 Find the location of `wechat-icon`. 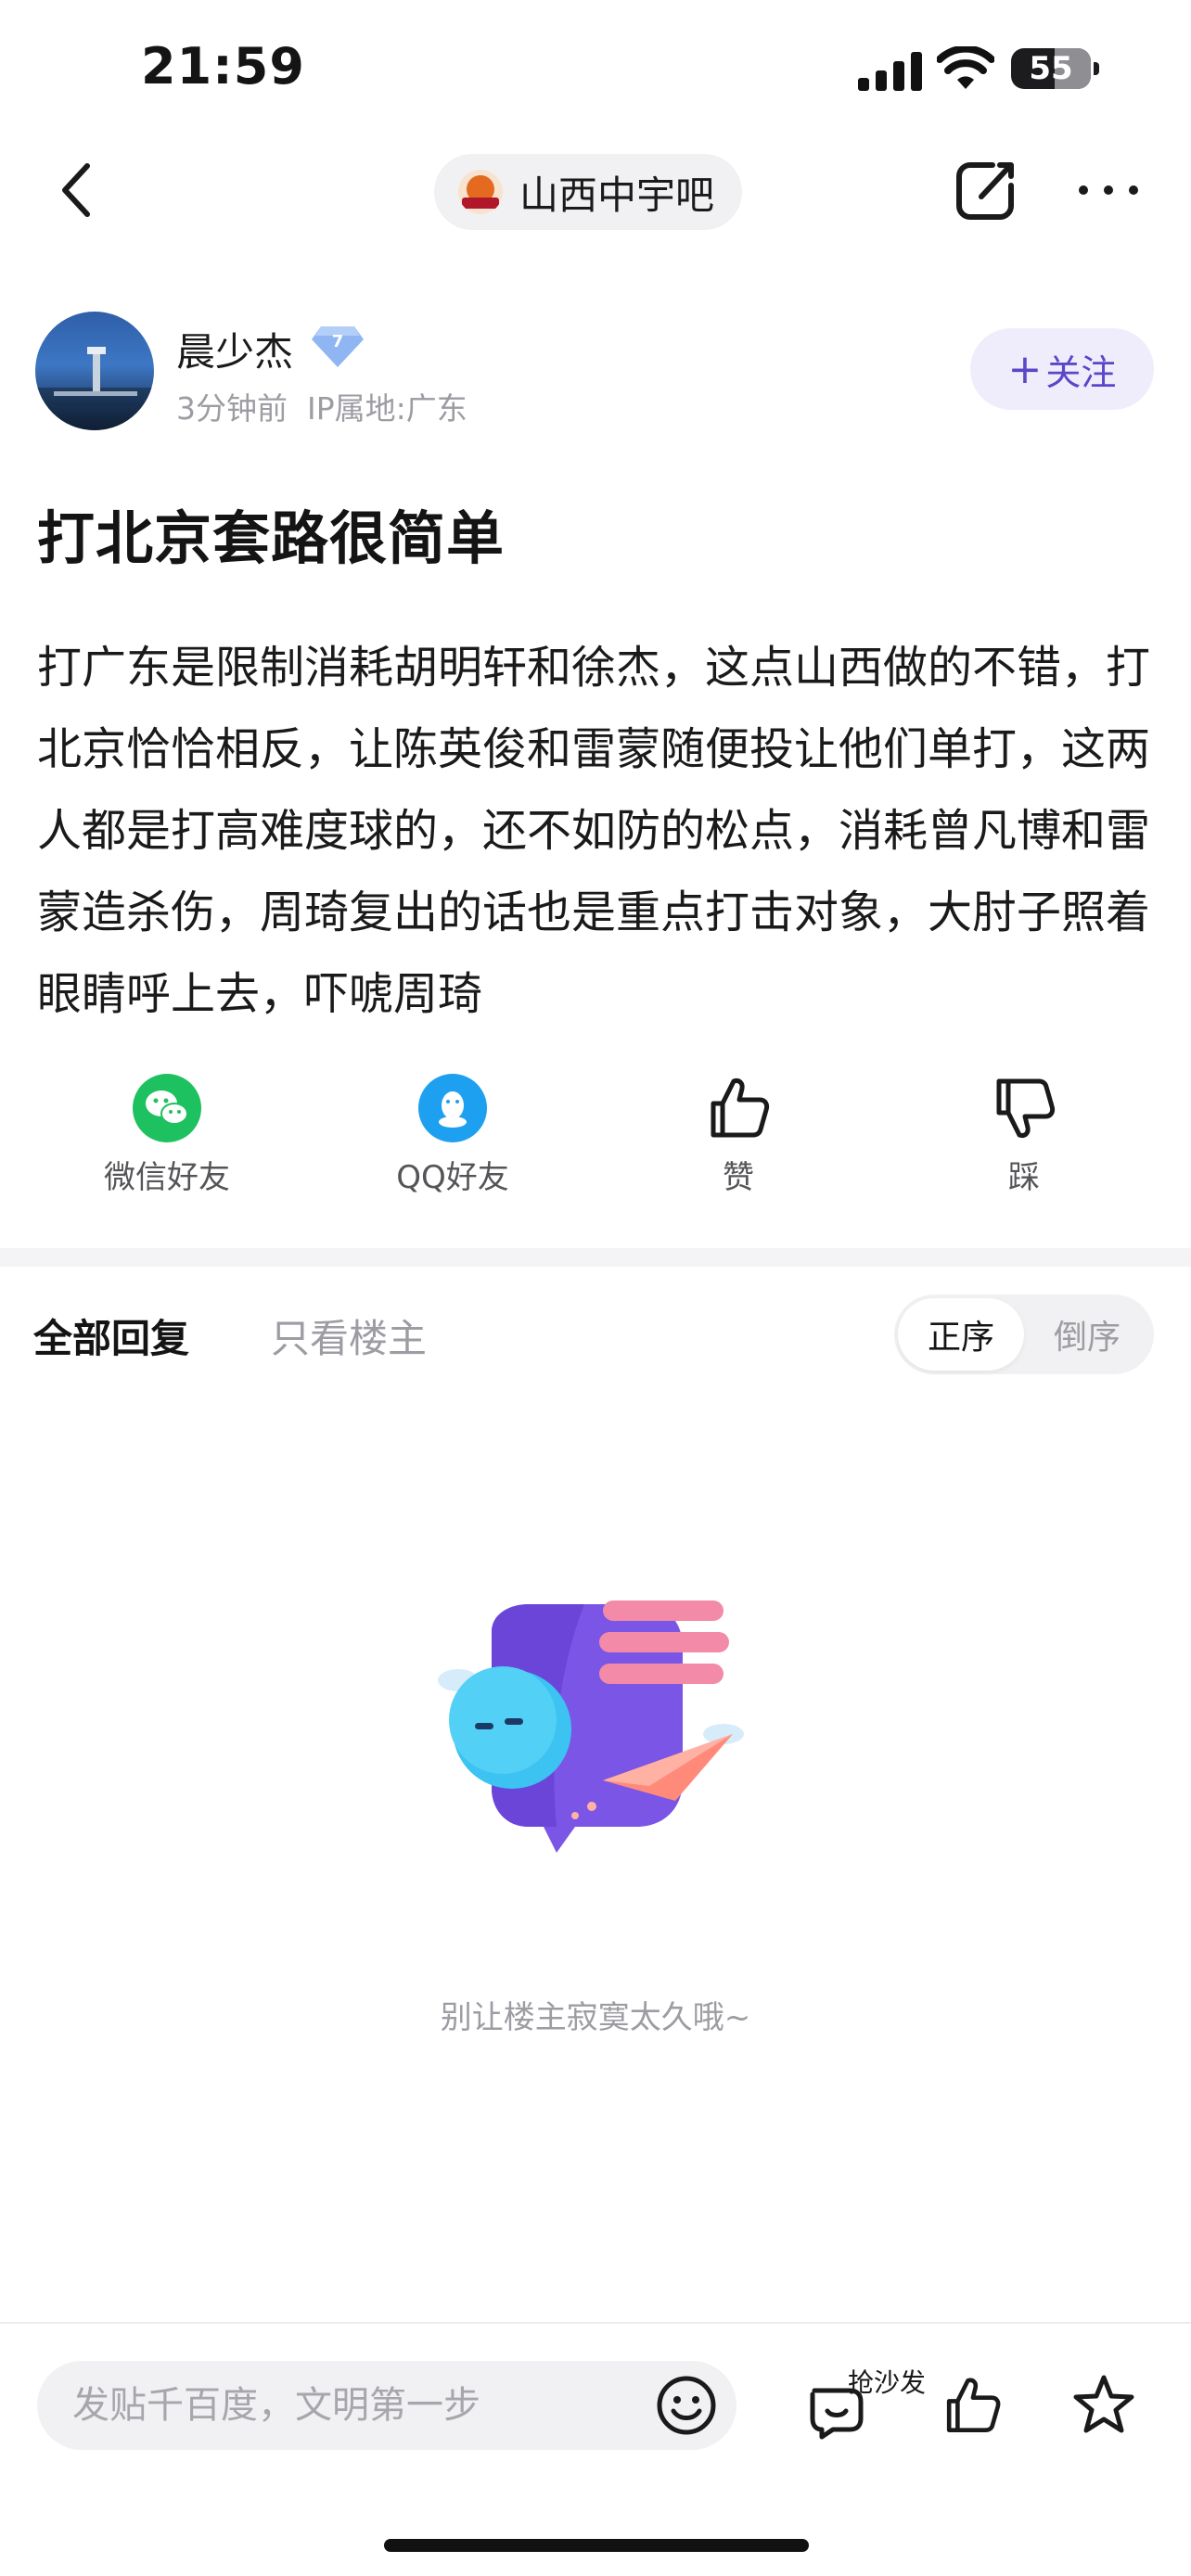

wechat-icon is located at coordinates (167, 1108).